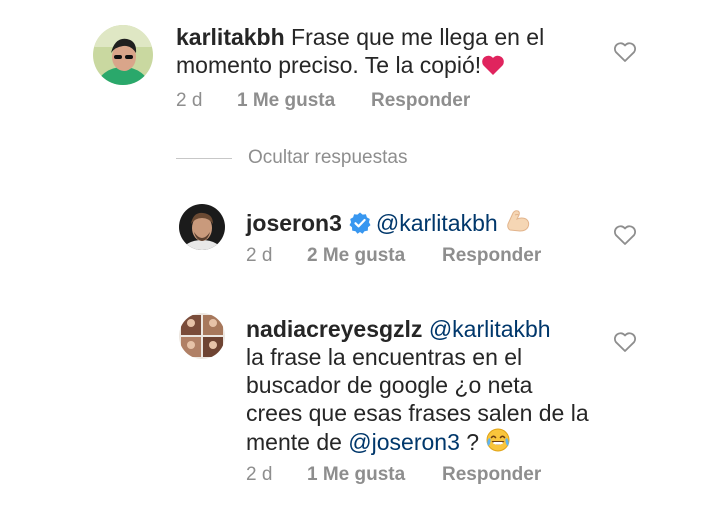 The image size is (703, 528). Describe the element at coordinates (518, 223) in the screenshot. I see `flexed-biceps-emoji-icon` at that location.